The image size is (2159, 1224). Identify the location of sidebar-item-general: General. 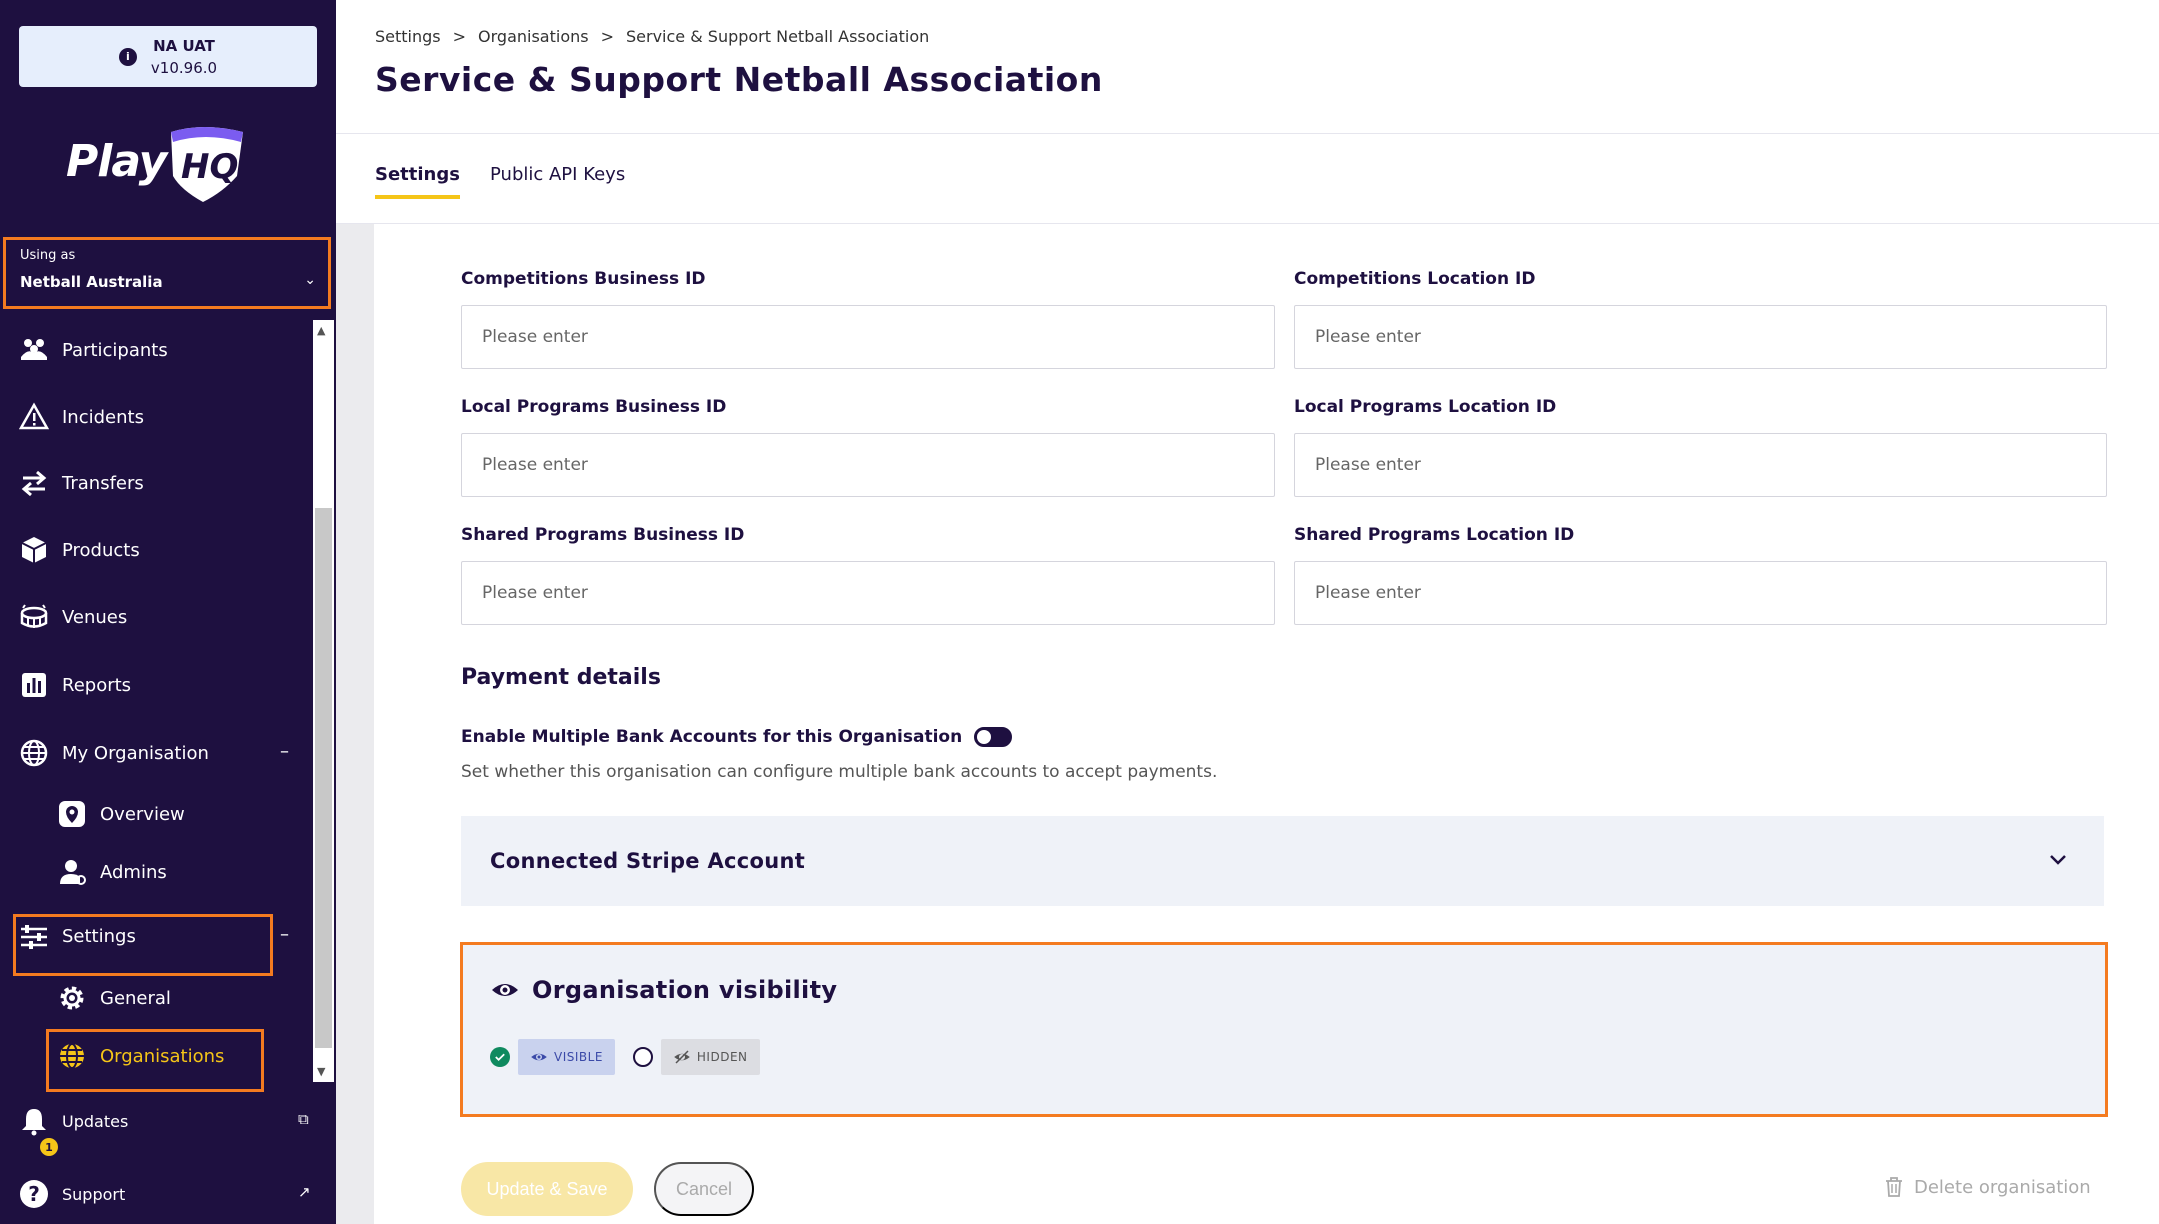
(113, 998).